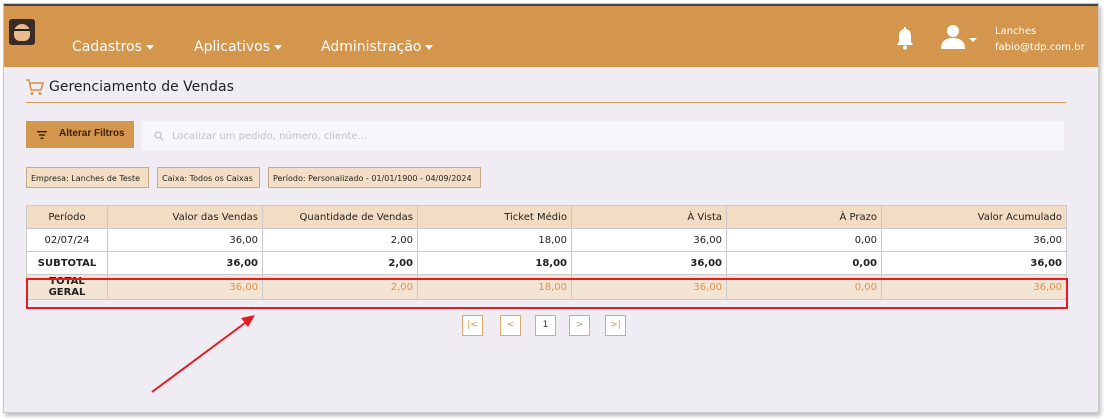 The image size is (1104, 419). I want to click on cell-quantidade-vendas: 2,00, so click(340, 240).